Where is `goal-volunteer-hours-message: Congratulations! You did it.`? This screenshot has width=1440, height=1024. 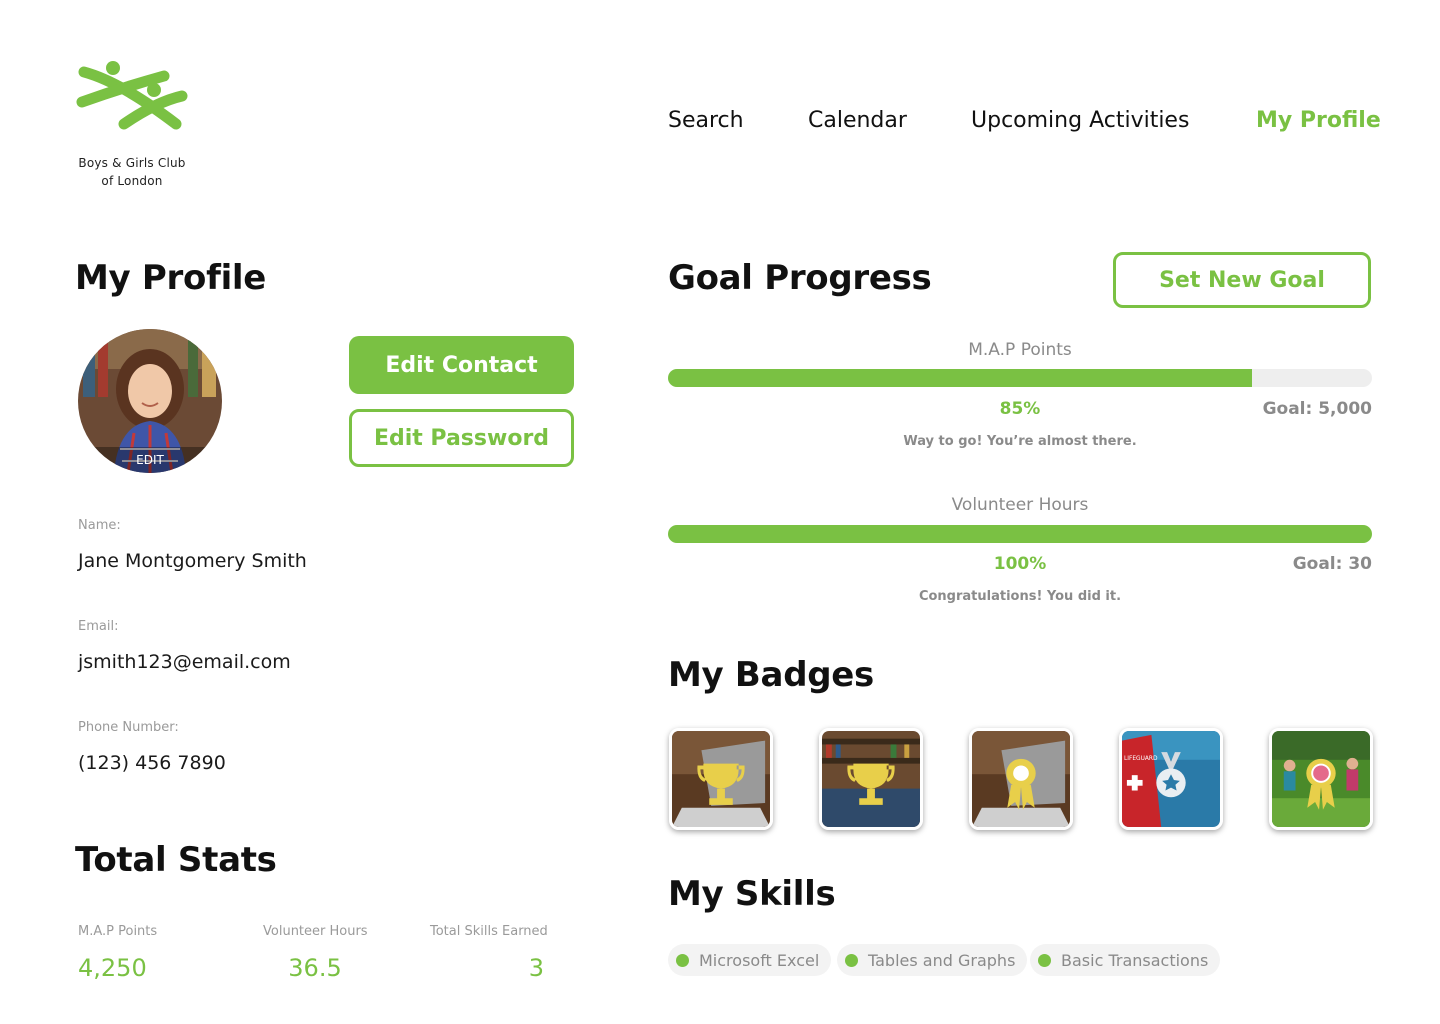
goal-volunteer-hours-message: Congratulations! You did it. is located at coordinates (1020, 596).